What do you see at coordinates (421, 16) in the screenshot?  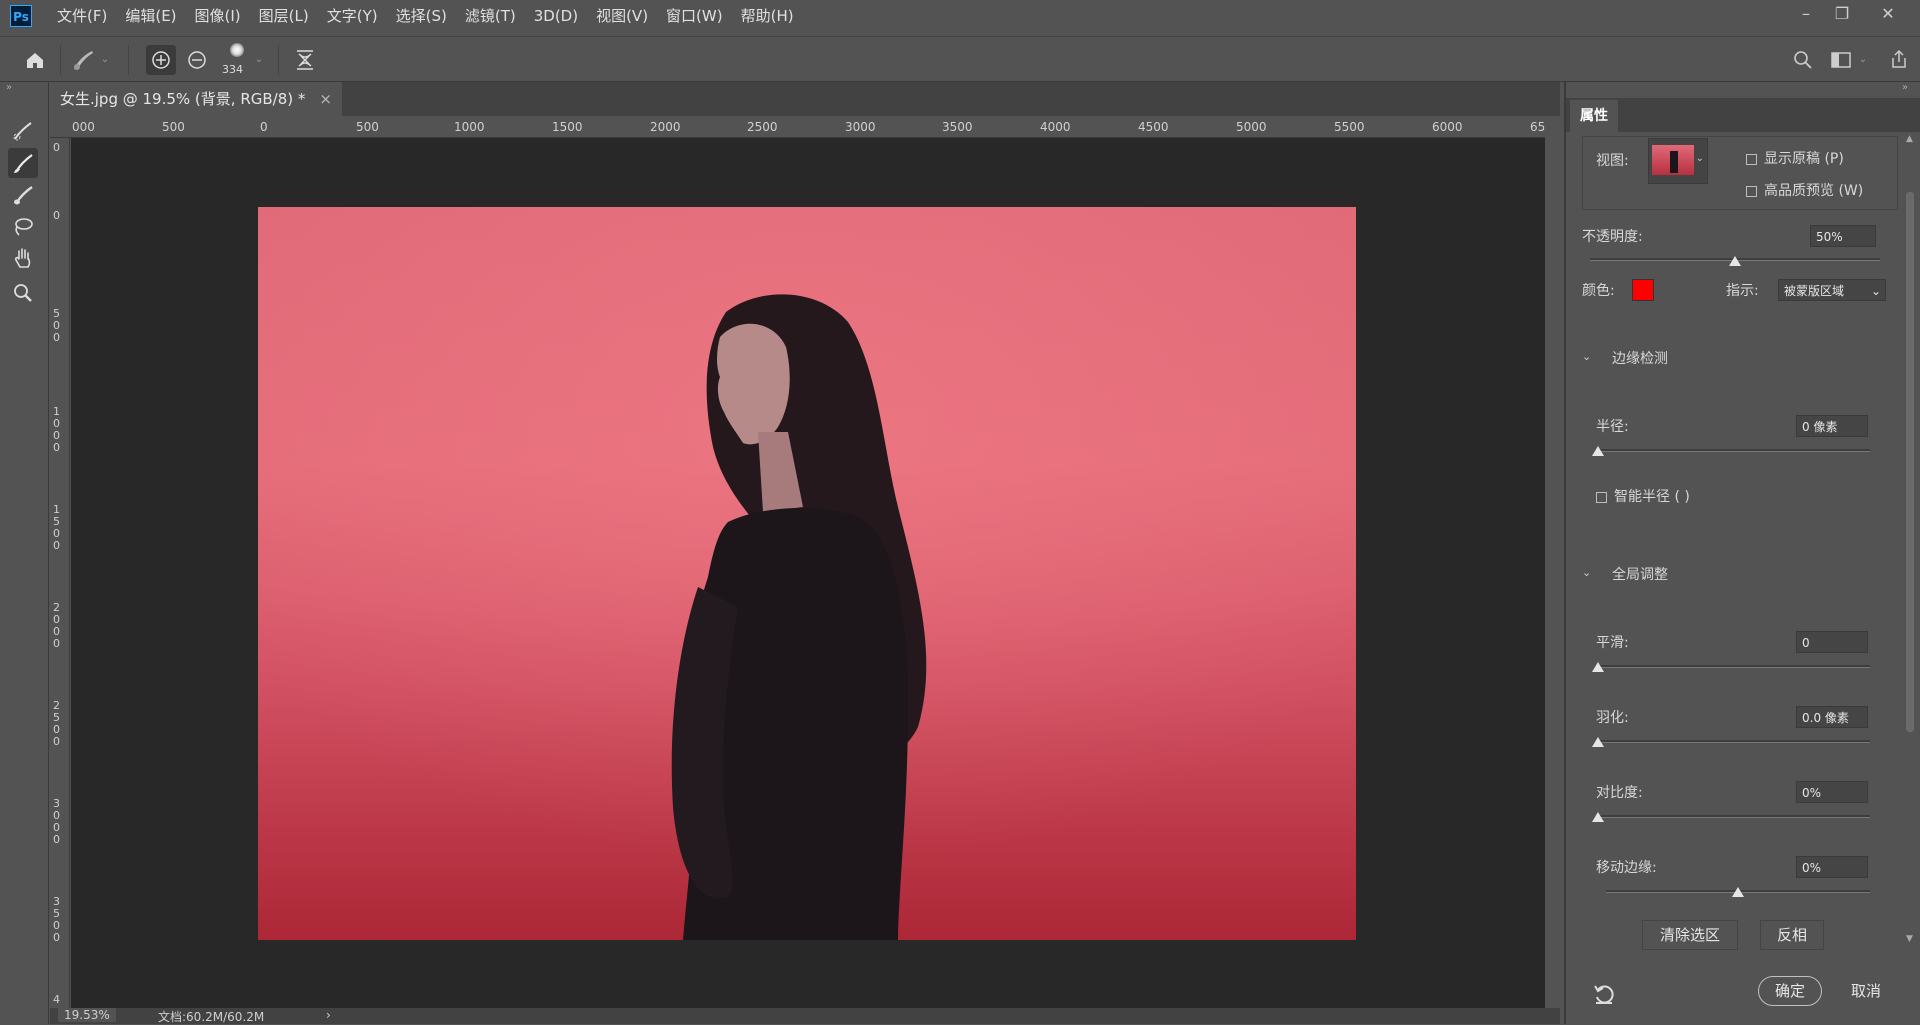 I see `menu-select: 选择(S)` at bounding box center [421, 16].